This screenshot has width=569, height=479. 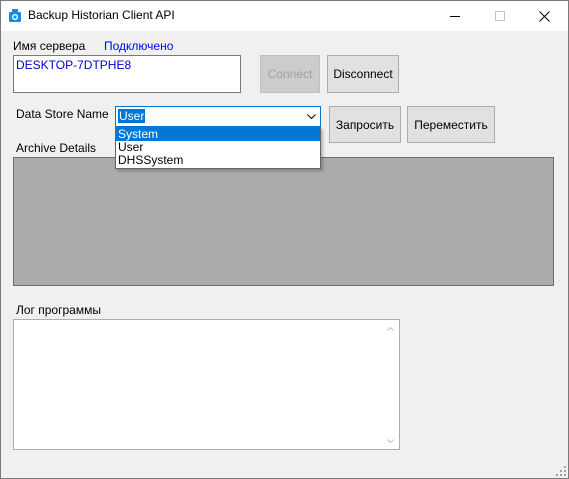 I want to click on server-name-field: DESKTOP-7DTPHE8, so click(x=127, y=74).